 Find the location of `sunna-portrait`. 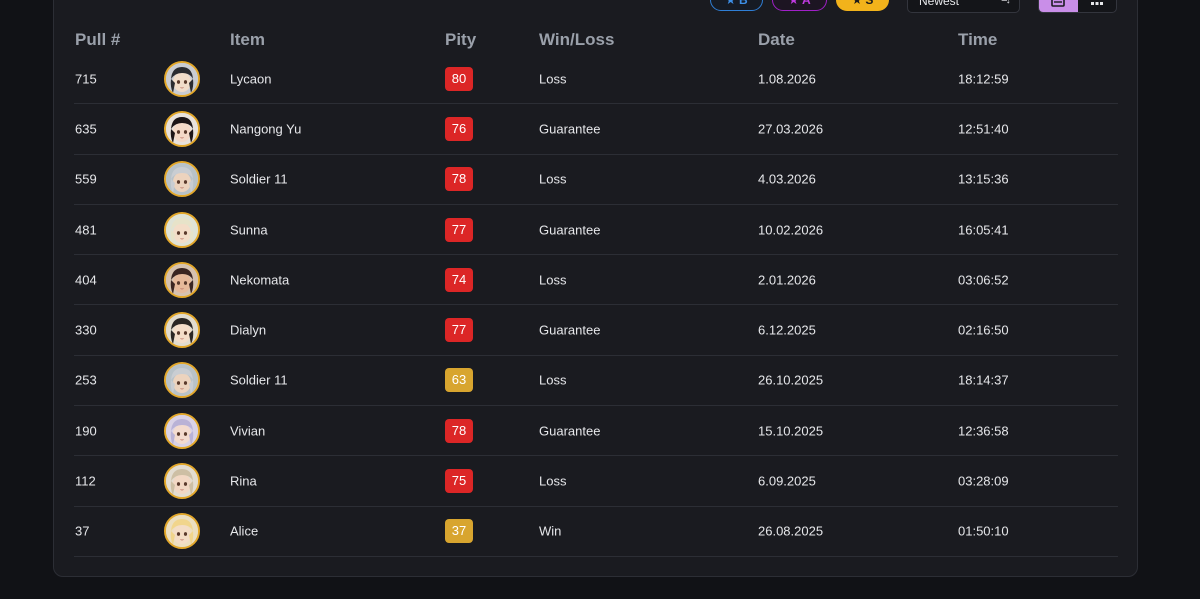

sunna-portrait is located at coordinates (182, 229).